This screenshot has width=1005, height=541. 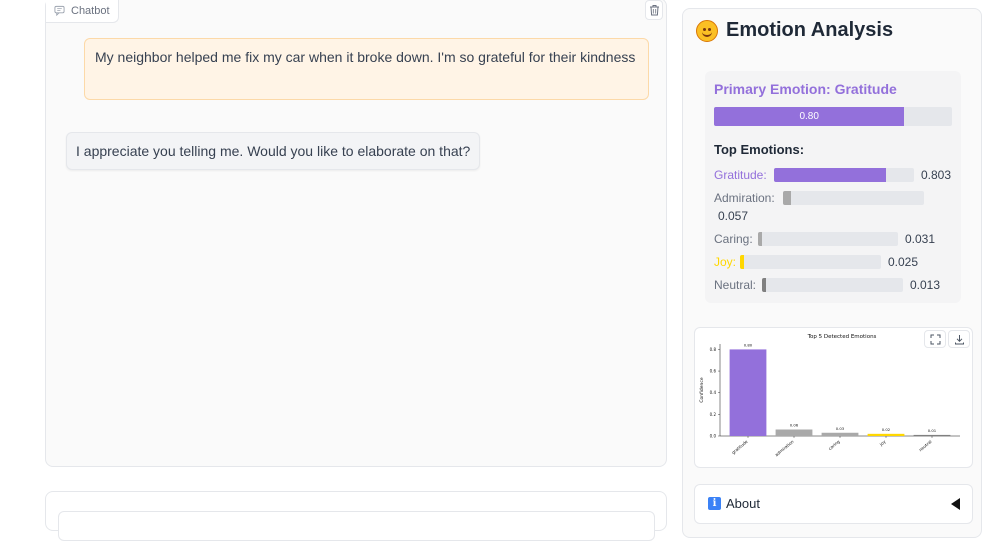 What do you see at coordinates (932, 430) in the screenshot?
I see `bar-value-label: 0.01` at bounding box center [932, 430].